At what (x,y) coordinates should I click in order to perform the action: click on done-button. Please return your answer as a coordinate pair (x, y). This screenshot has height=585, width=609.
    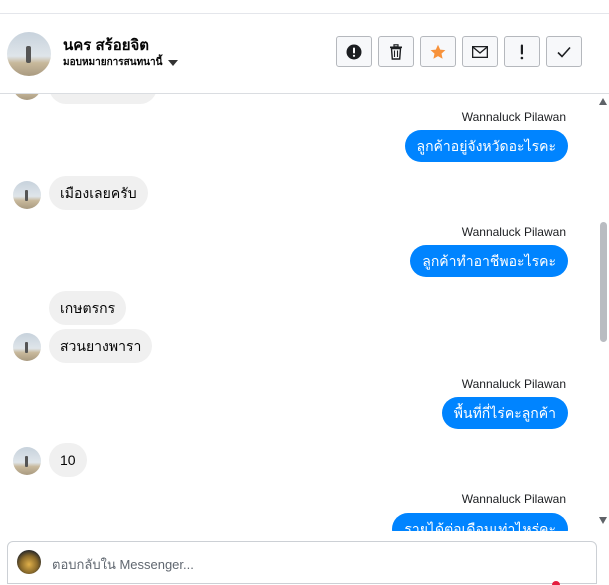
    Looking at the image, I should click on (564, 51).